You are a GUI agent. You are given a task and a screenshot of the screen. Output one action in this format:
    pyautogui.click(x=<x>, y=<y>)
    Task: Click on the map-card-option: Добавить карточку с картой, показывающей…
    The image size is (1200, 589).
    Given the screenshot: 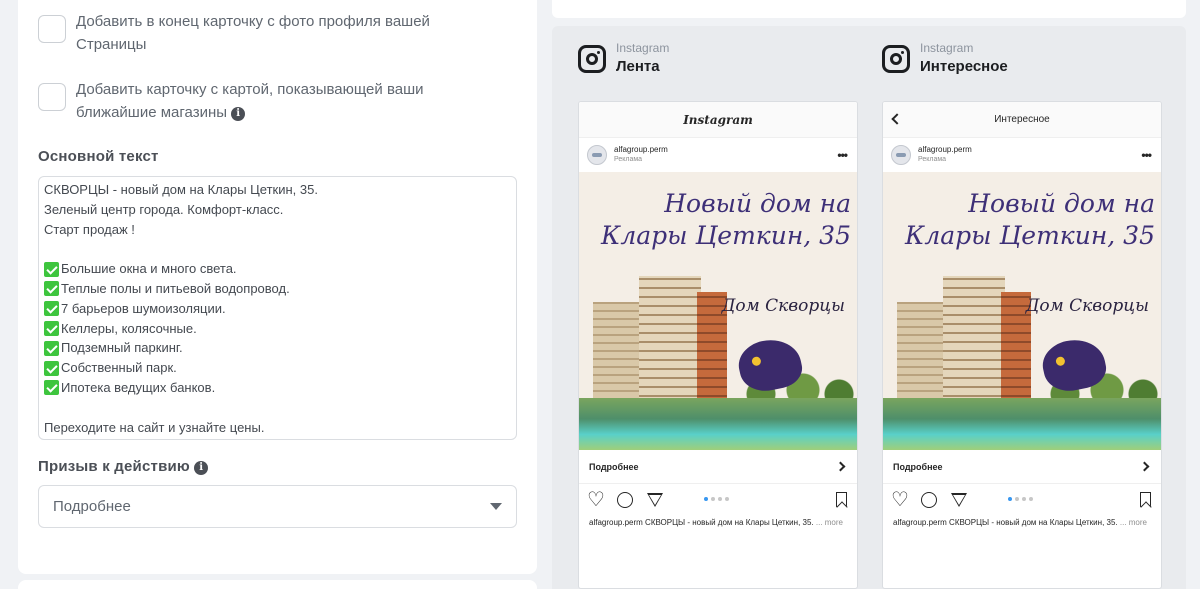 What is the action you would take?
    pyautogui.click(x=267, y=101)
    